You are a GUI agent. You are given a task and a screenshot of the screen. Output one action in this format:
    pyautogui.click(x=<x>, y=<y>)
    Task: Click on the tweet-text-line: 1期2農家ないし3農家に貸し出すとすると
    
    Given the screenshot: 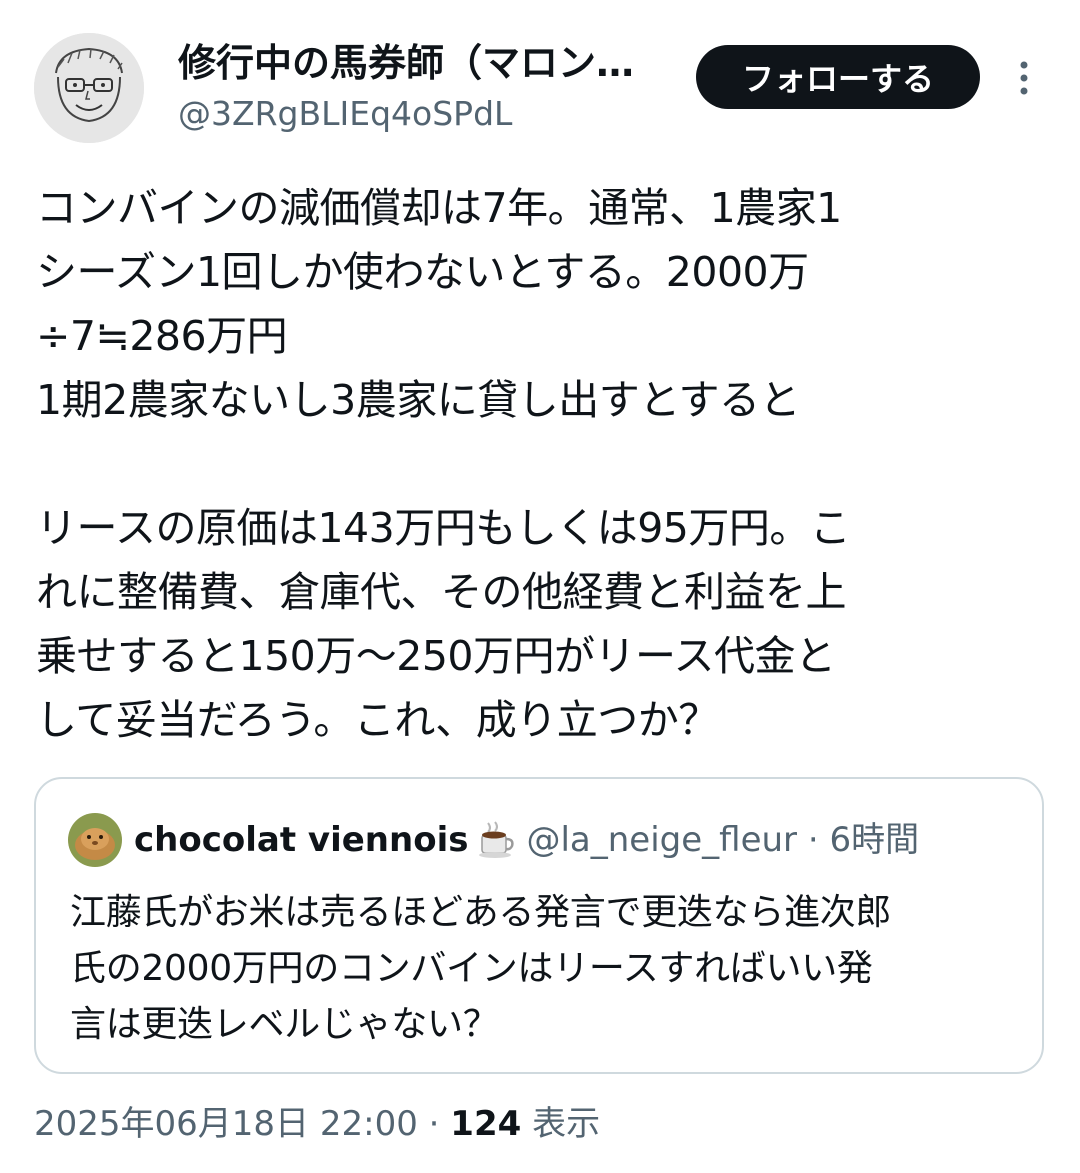 What is the action you would take?
    pyautogui.click(x=418, y=400)
    